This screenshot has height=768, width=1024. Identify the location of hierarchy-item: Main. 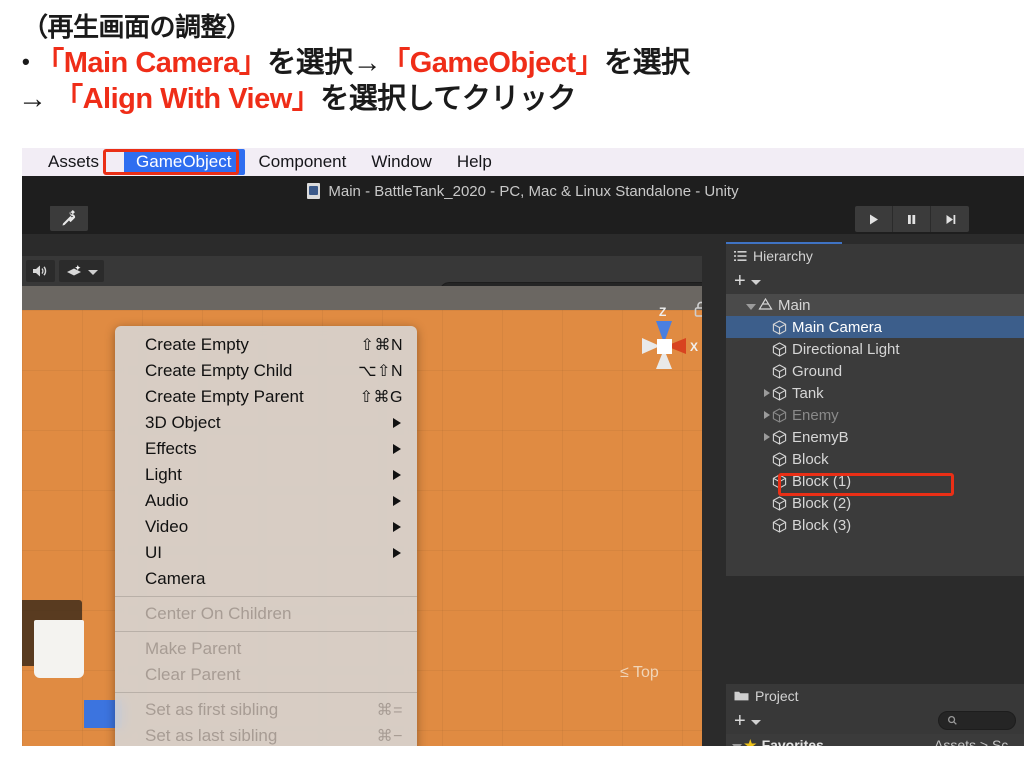
(875, 305).